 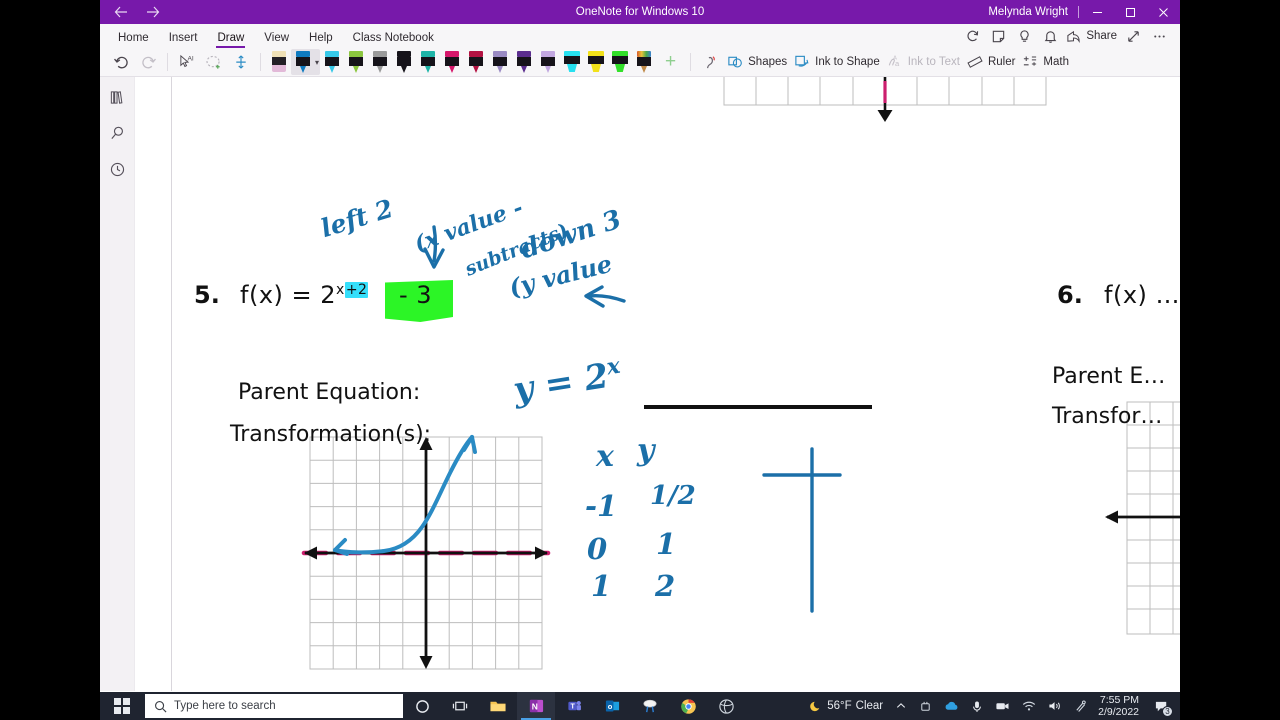 What do you see at coordinates (279, 62) in the screenshot?
I see `pen-eraser` at bounding box center [279, 62].